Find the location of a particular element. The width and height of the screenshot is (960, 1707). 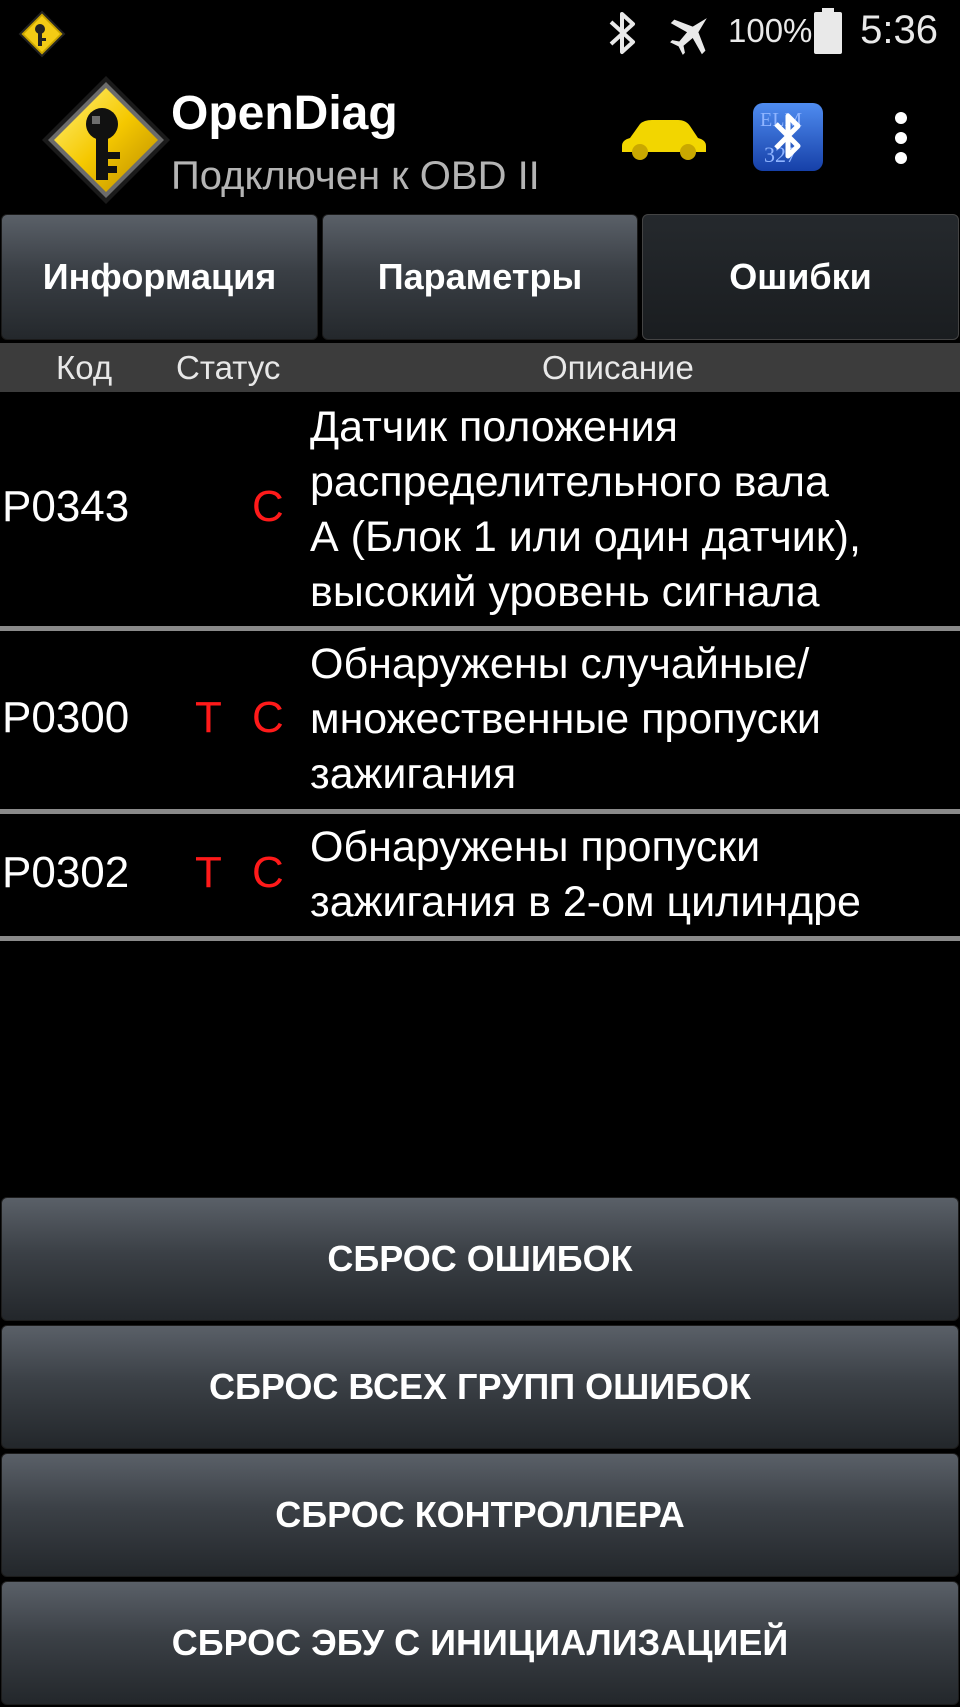

error-description-line: А (Блок 1 или один датчик), is located at coordinates (585, 537).